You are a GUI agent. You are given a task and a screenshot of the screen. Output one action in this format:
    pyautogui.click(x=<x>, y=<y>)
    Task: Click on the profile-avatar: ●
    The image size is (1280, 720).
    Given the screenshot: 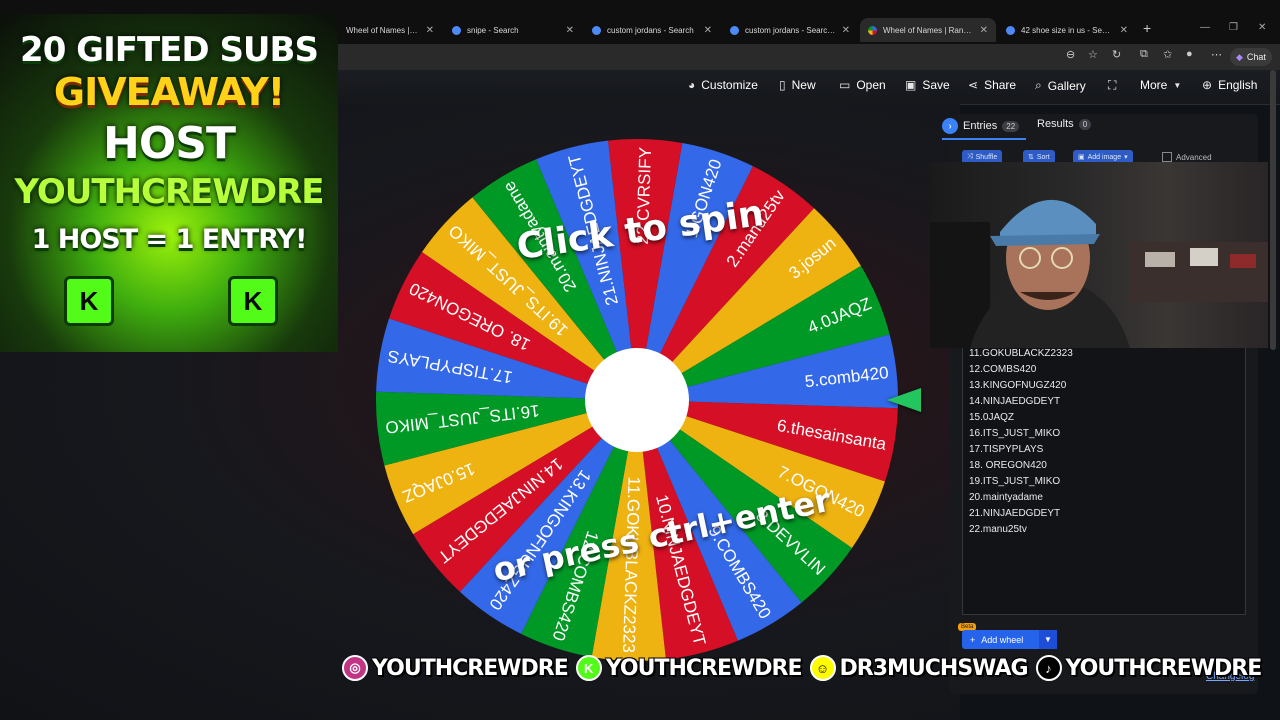 What is the action you would take?
    pyautogui.click(x=1189, y=54)
    